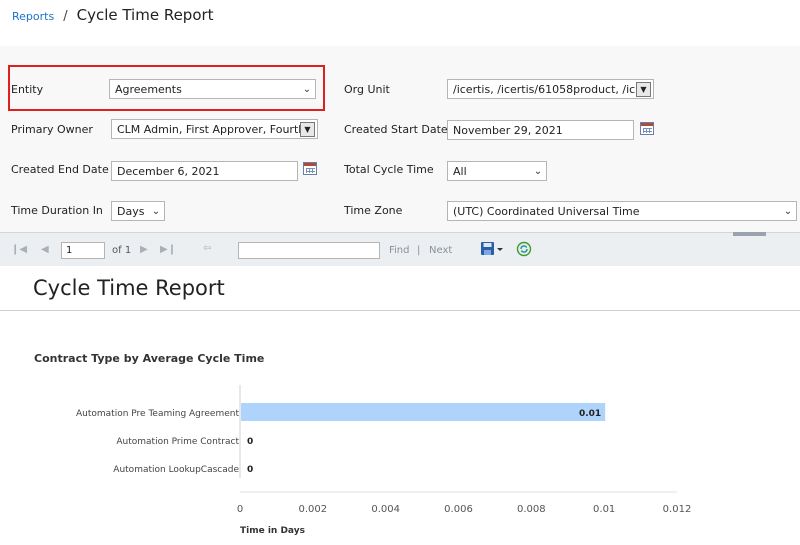 The height and width of the screenshot is (545, 800). Describe the element at coordinates (531, 509) in the screenshot. I see `x-tick-label: 0.008` at that location.